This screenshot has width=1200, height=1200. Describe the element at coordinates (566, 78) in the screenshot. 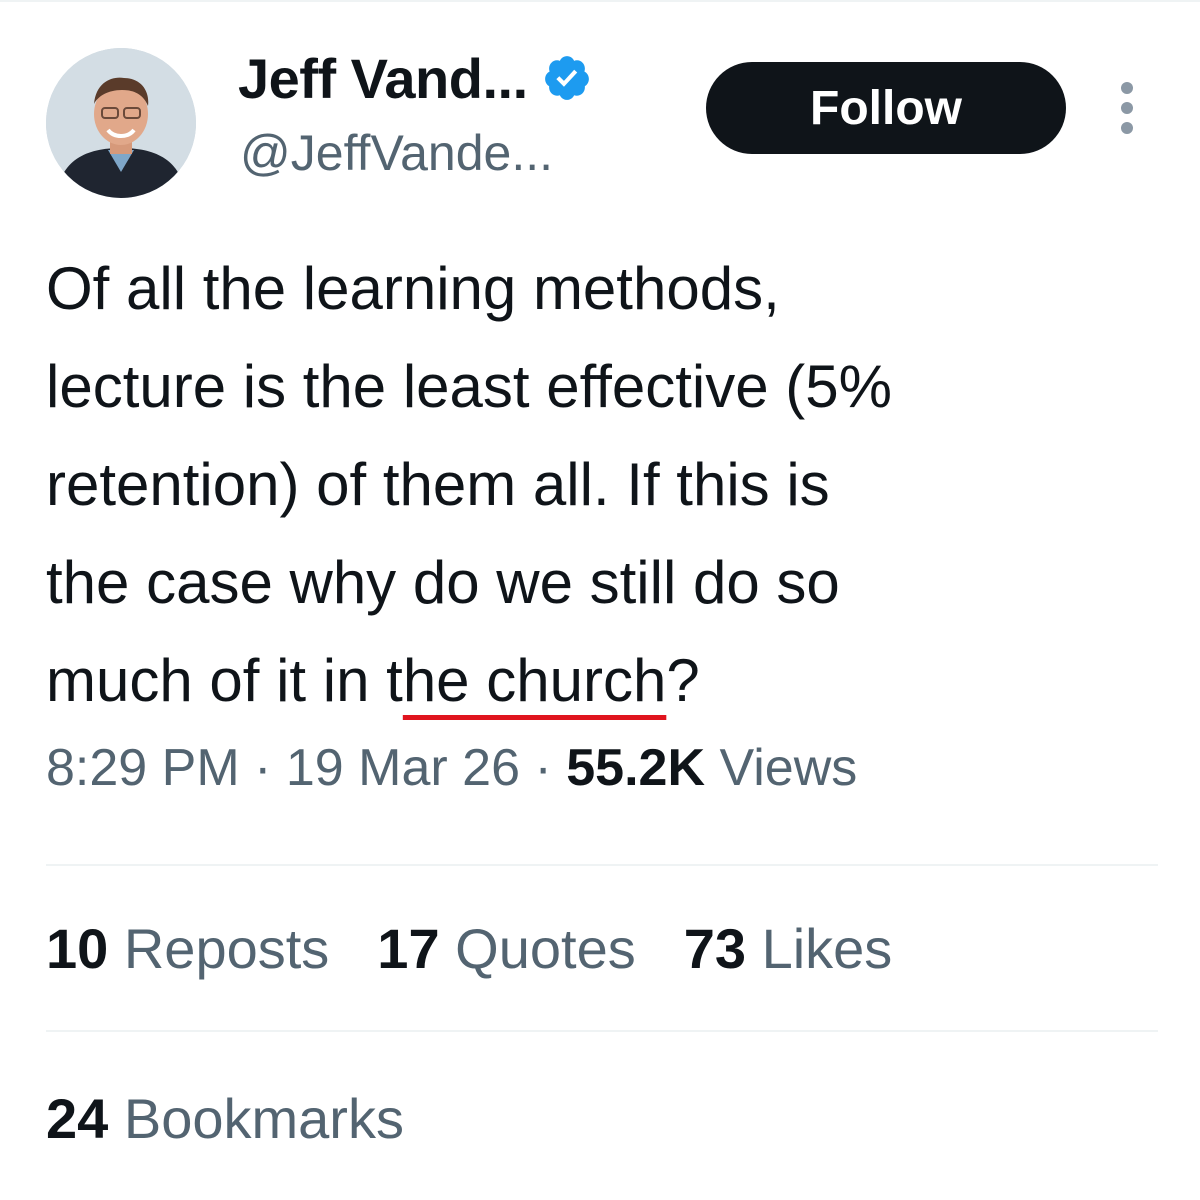

I see `verified-badge-icon` at that location.